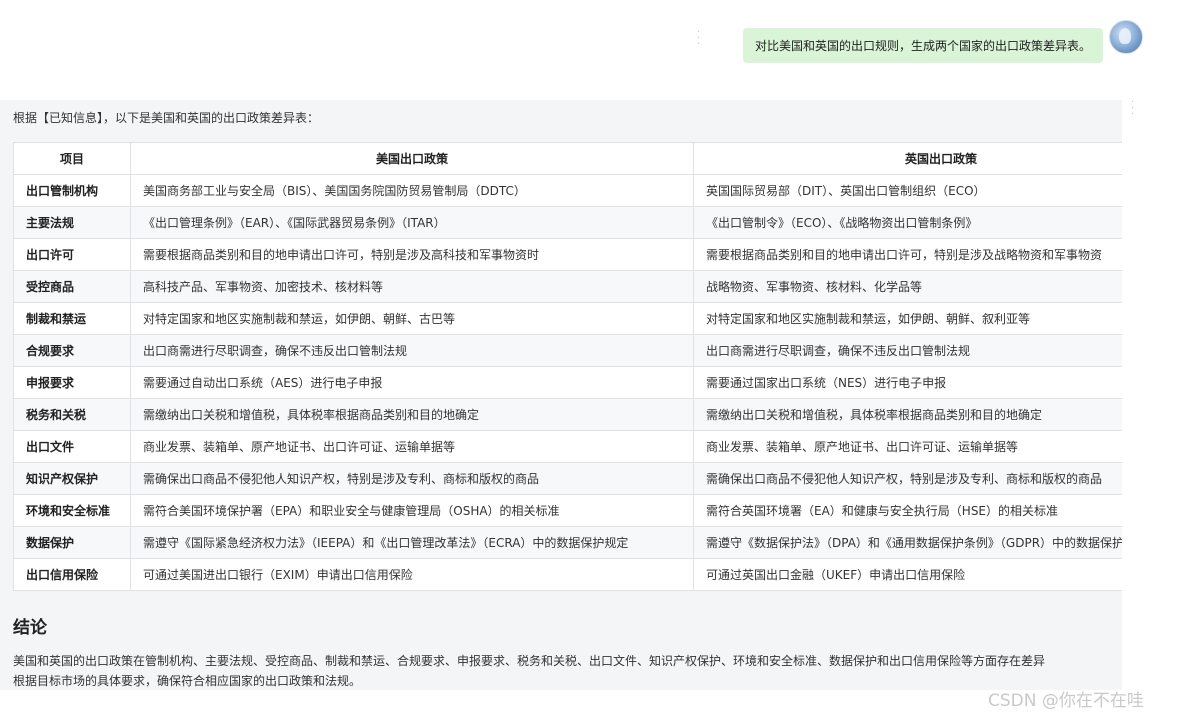 Image resolution: width=1189 pixels, height=721 pixels. What do you see at coordinates (72, 350) in the screenshot?
I see `row-label-cell: 合规要求` at bounding box center [72, 350].